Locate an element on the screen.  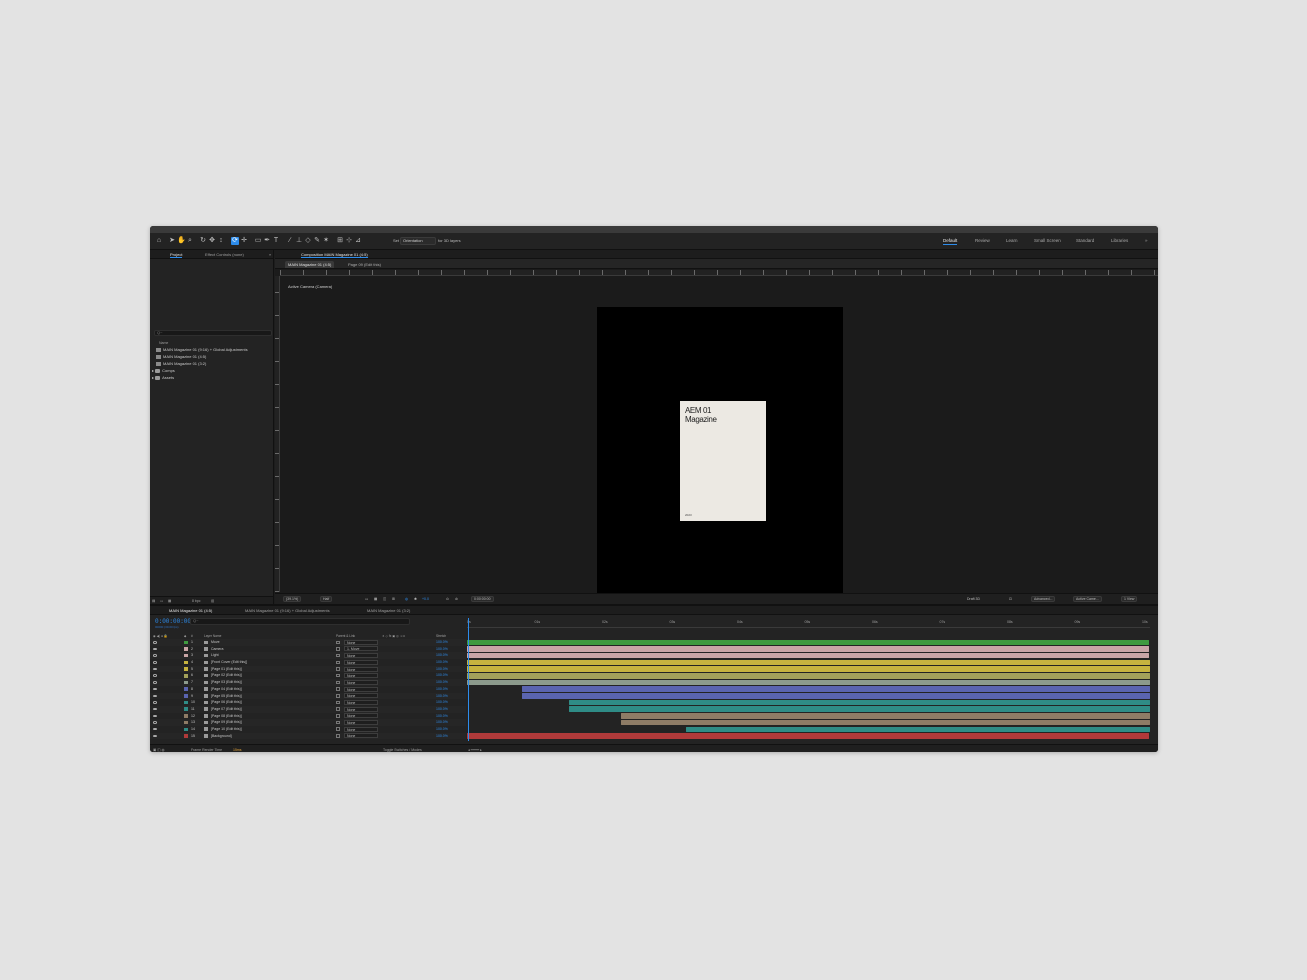
layer-row: 15 [Background] None 100.0% is located at coordinates (308, 736).